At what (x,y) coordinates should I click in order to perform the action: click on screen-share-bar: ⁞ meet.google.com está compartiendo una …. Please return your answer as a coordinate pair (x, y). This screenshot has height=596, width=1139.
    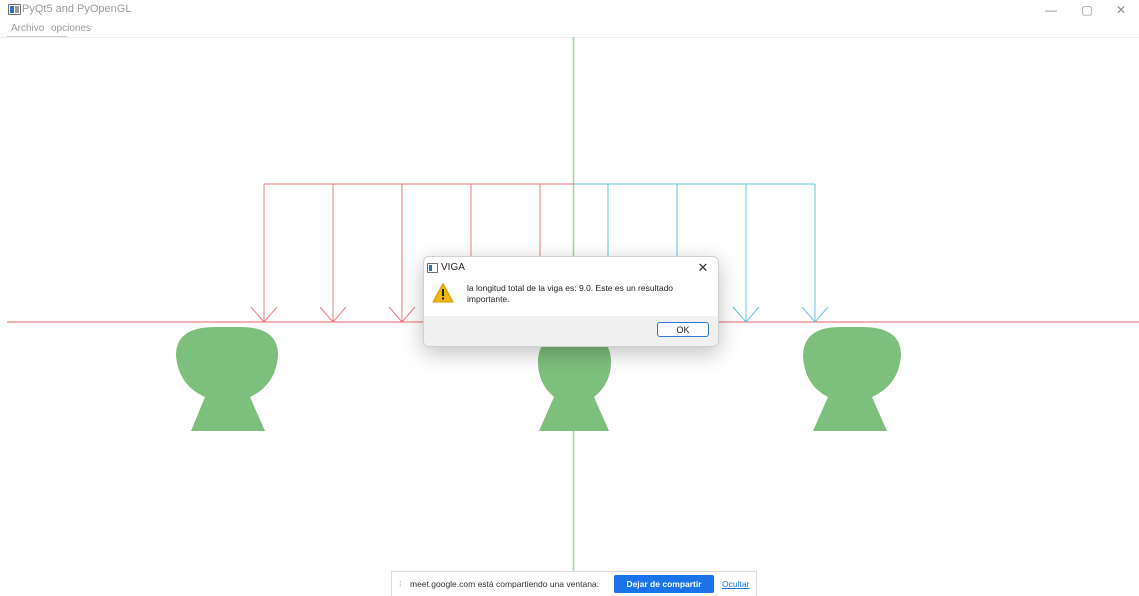
    Looking at the image, I should click on (574, 583).